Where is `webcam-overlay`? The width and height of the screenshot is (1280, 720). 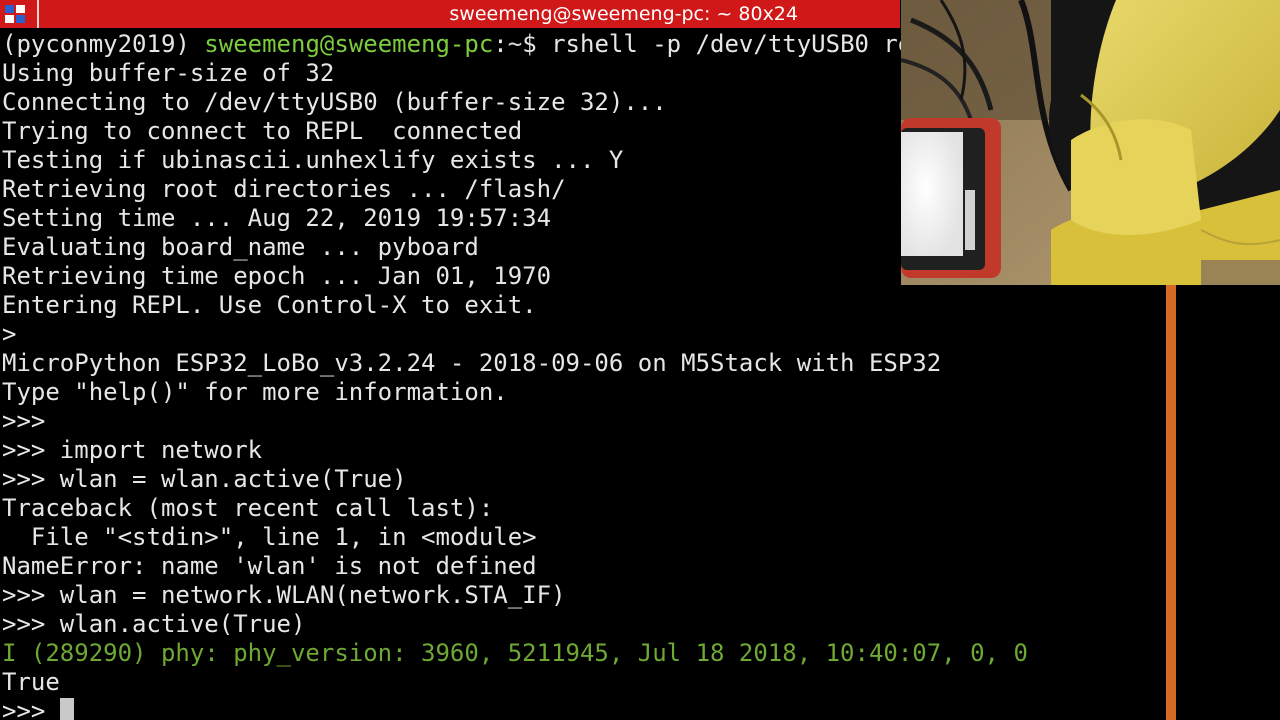
webcam-overlay is located at coordinates (1090, 142).